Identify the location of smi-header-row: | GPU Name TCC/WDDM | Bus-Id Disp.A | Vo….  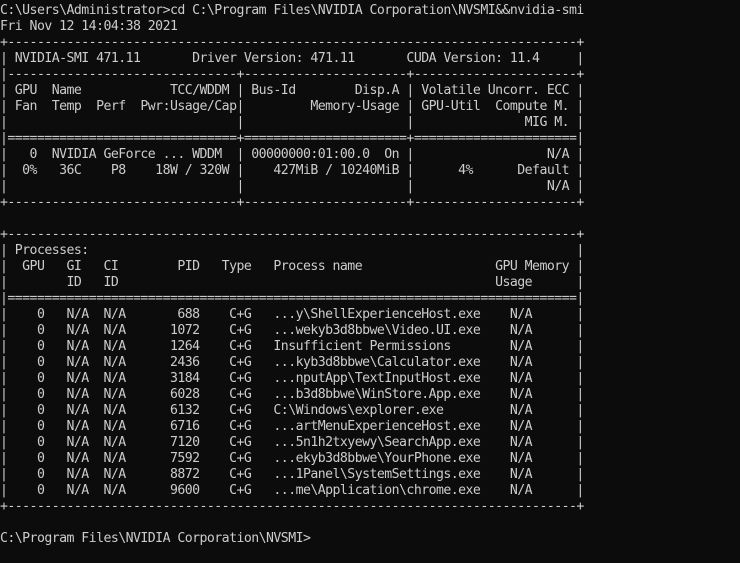
(292, 90).